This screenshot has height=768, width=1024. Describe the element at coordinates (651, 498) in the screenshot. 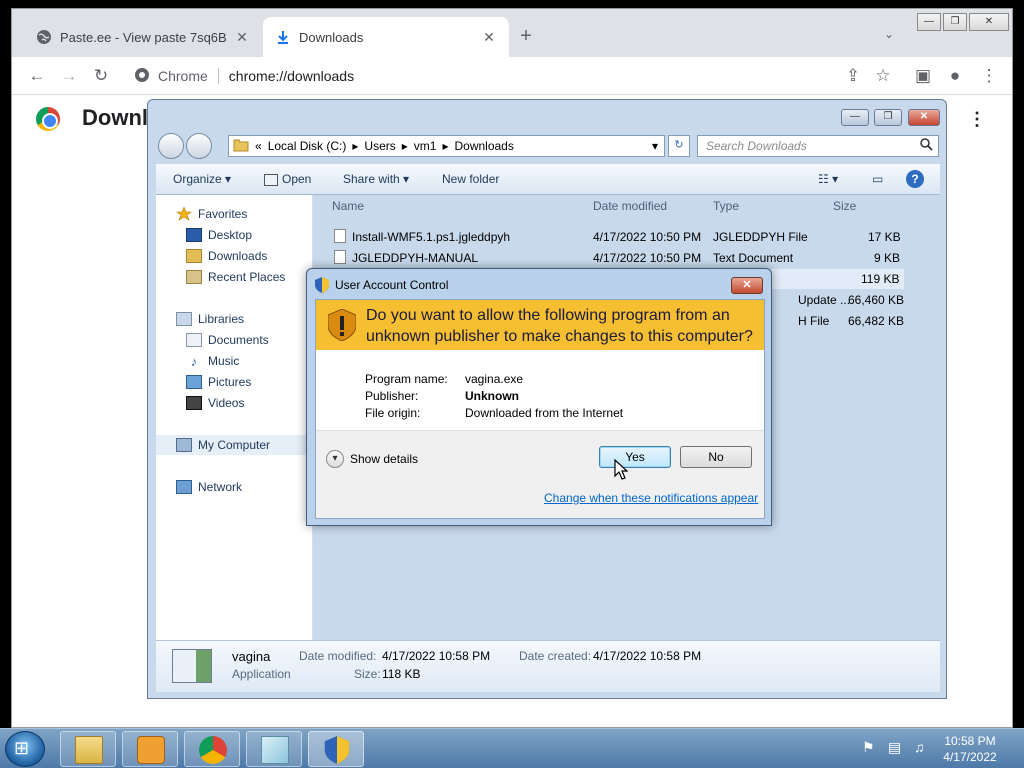

I see `change-notifications-link: Change when these notifications appear` at that location.